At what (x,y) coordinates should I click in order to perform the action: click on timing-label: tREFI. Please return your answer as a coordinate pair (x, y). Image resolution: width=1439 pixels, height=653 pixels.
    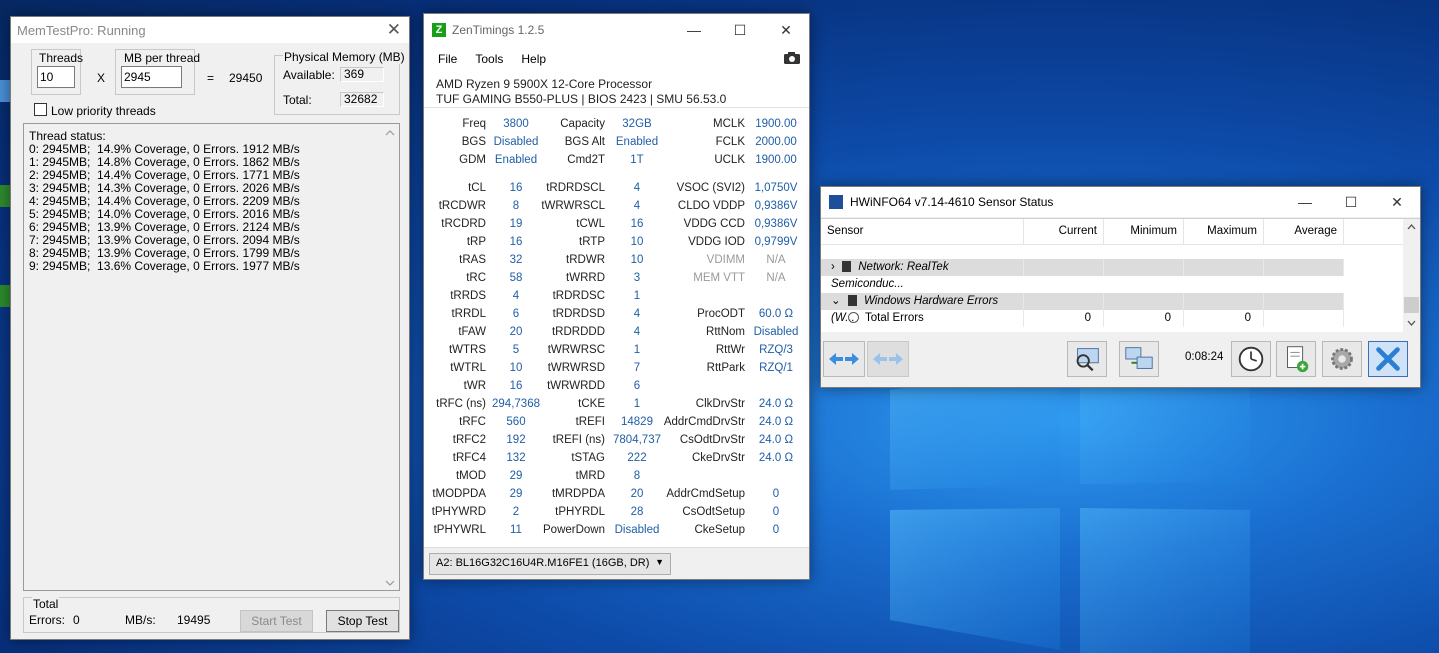
    Looking at the image, I should click on (590, 422).